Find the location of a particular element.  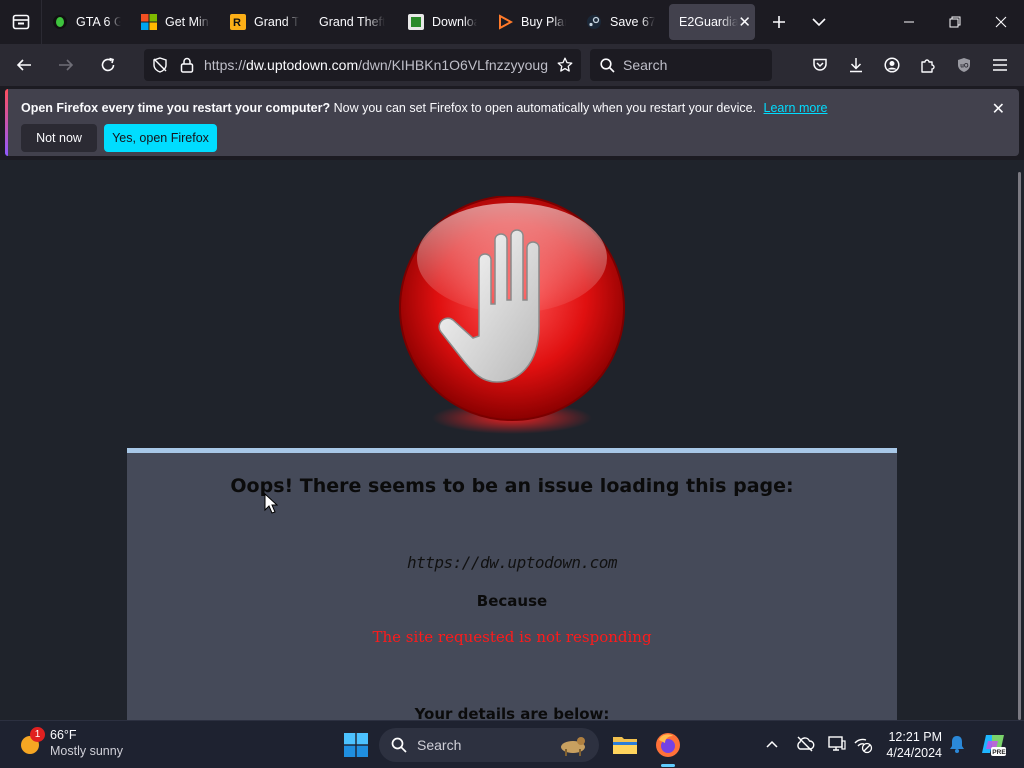

ublock-button: uO is located at coordinates (964, 65).